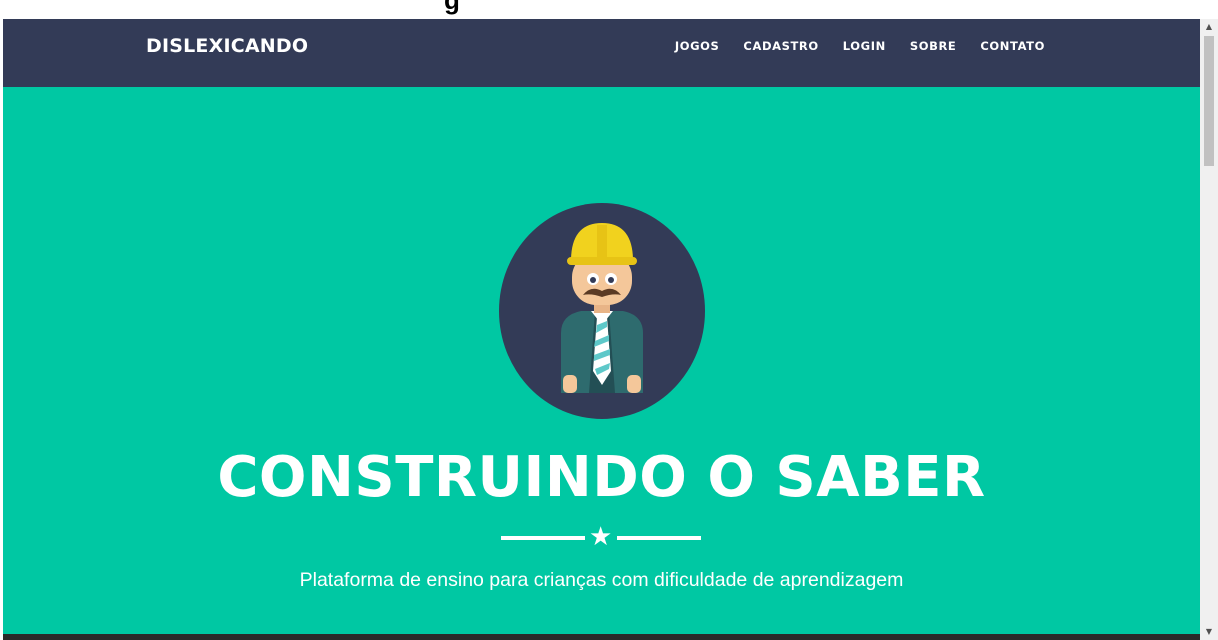 The height and width of the screenshot is (640, 1218). What do you see at coordinates (780, 46) in the screenshot?
I see `nav-link-cadastro: CADASTRO` at bounding box center [780, 46].